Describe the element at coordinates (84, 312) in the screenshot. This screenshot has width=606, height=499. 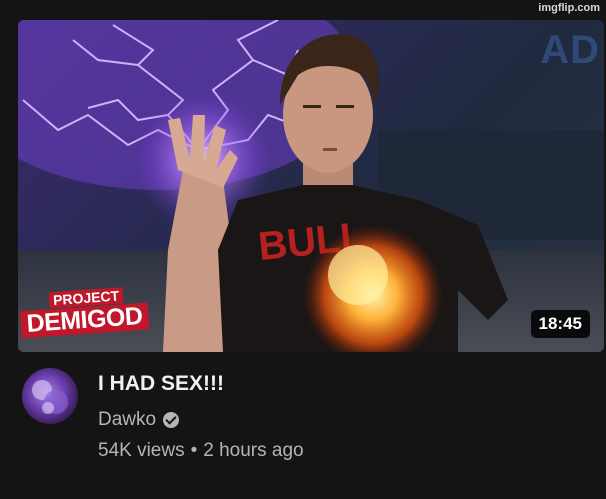
I see `project-demigod-logo: PROJECT DEMIGOD` at that location.